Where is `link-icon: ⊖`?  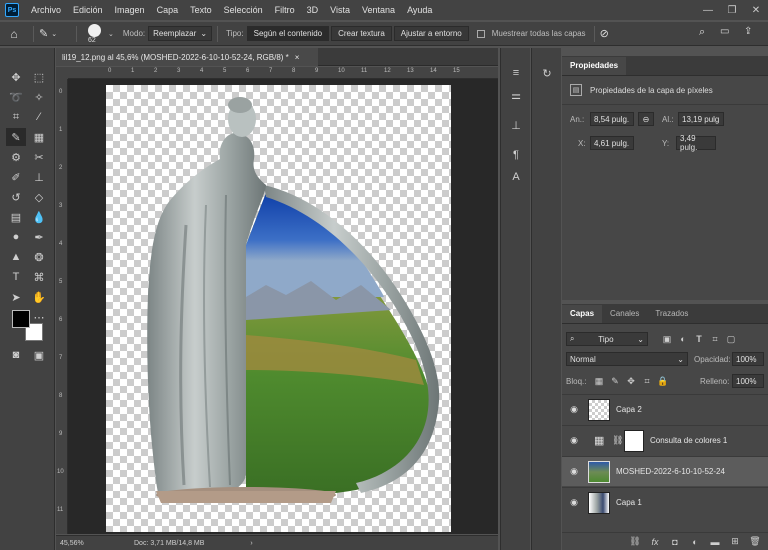
link-icon: ⊖ is located at coordinates (646, 119).